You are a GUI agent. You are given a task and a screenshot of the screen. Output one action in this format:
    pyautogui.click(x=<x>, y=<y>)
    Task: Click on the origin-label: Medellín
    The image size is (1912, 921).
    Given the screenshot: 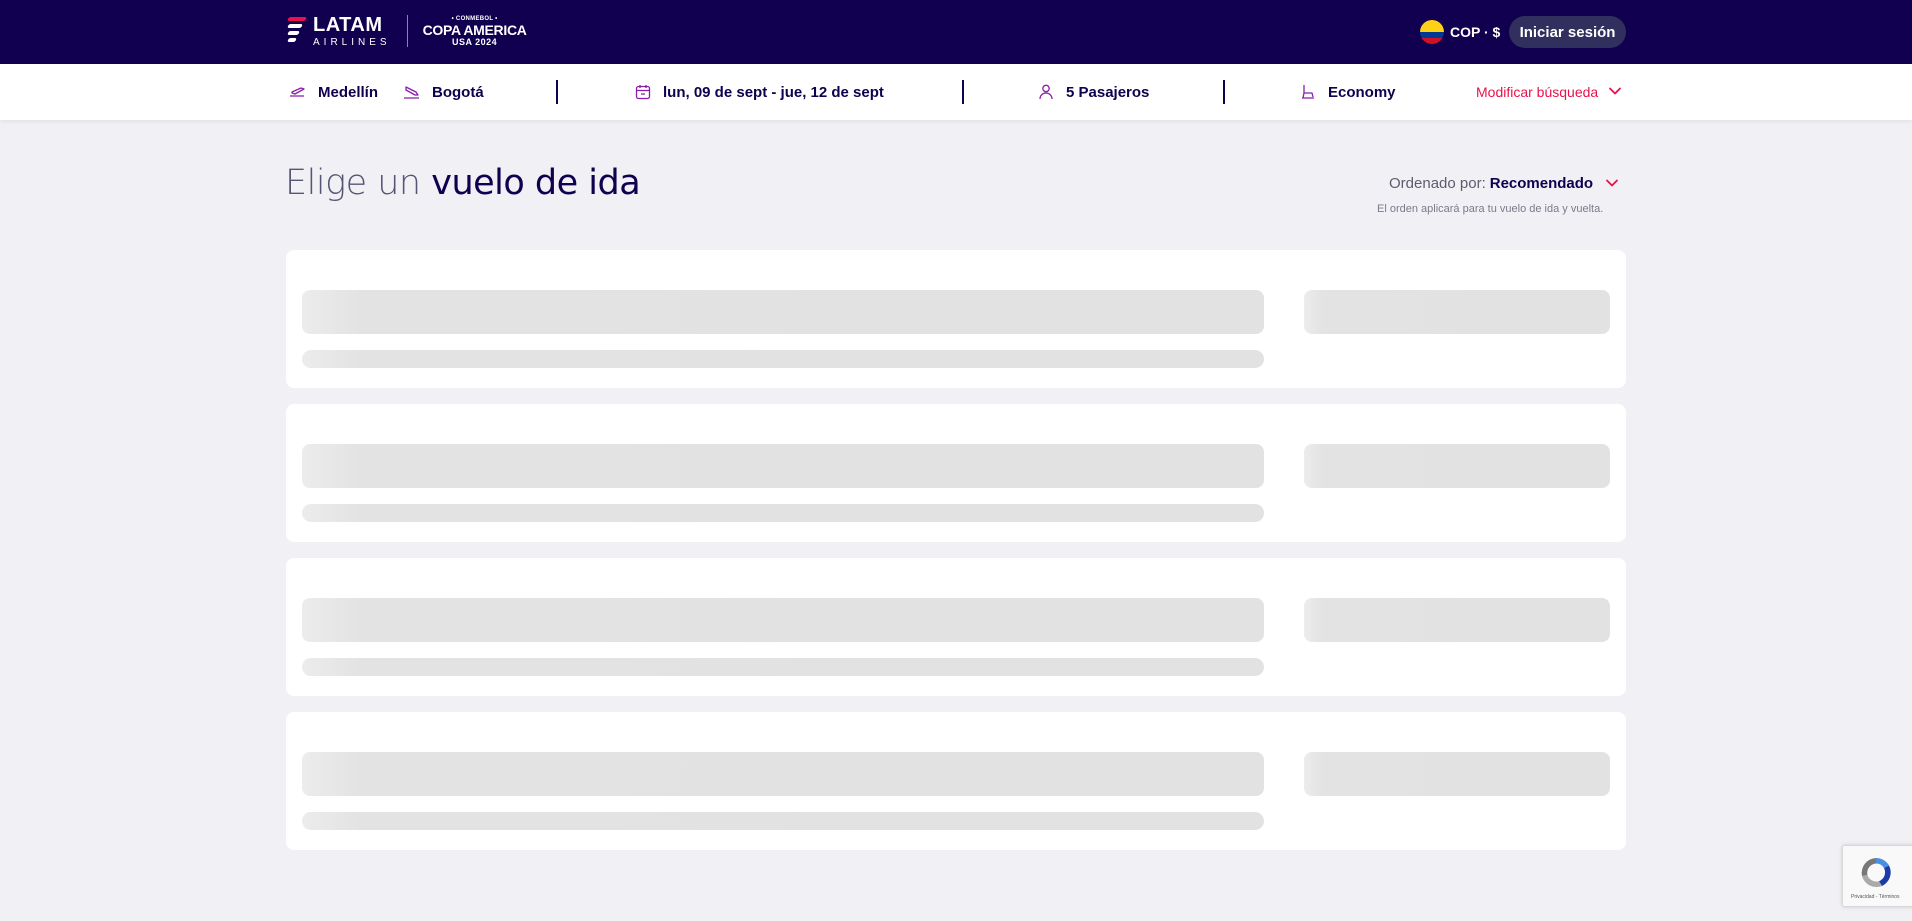 What is the action you would take?
    pyautogui.click(x=348, y=92)
    